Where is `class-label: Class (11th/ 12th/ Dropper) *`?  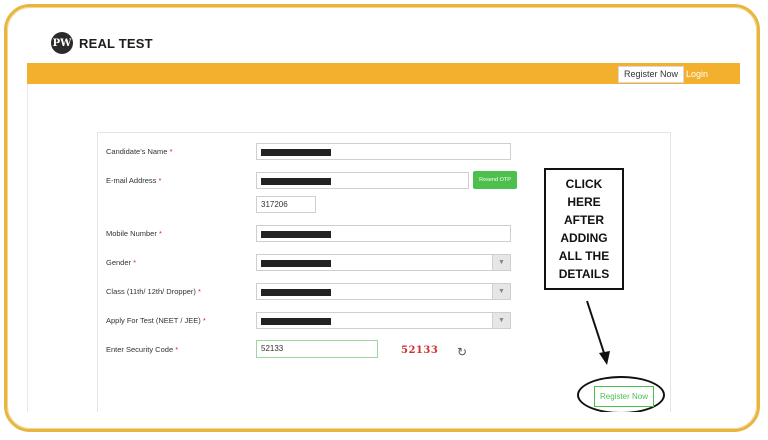
class-label: Class (11th/ 12th/ Dropper) * is located at coordinates (153, 291).